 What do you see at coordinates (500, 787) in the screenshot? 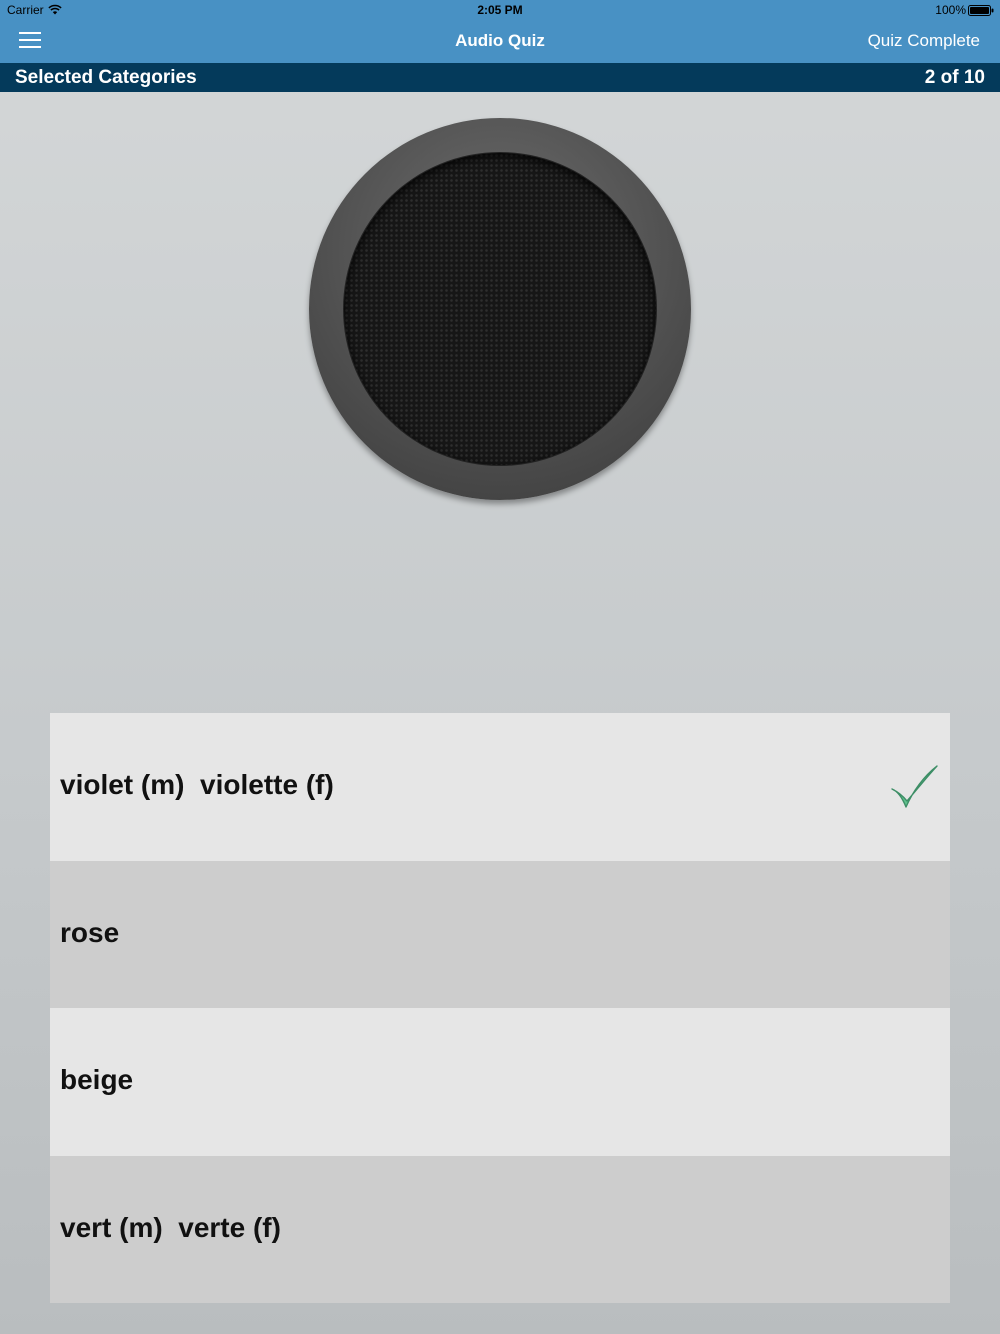
I see `answer-option-1: violet (m) violette (f)` at bounding box center [500, 787].